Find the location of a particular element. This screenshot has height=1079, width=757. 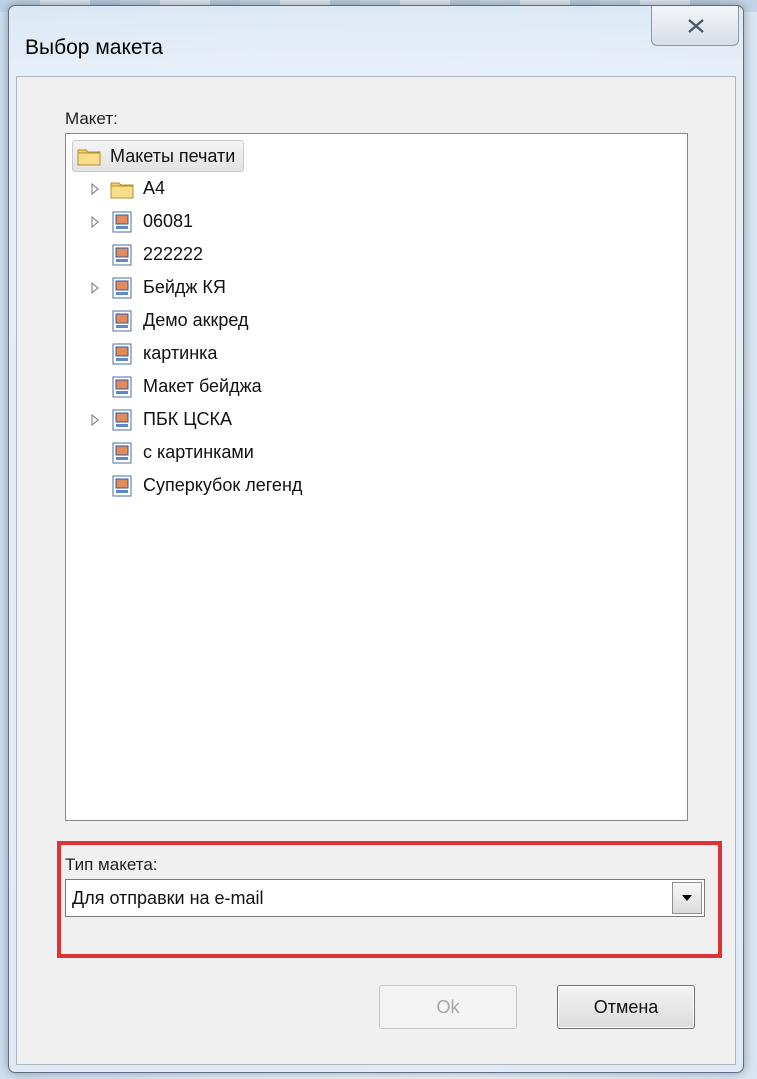

tree-item-pbk-cska: ПБК ЦСКА is located at coordinates (160, 419).